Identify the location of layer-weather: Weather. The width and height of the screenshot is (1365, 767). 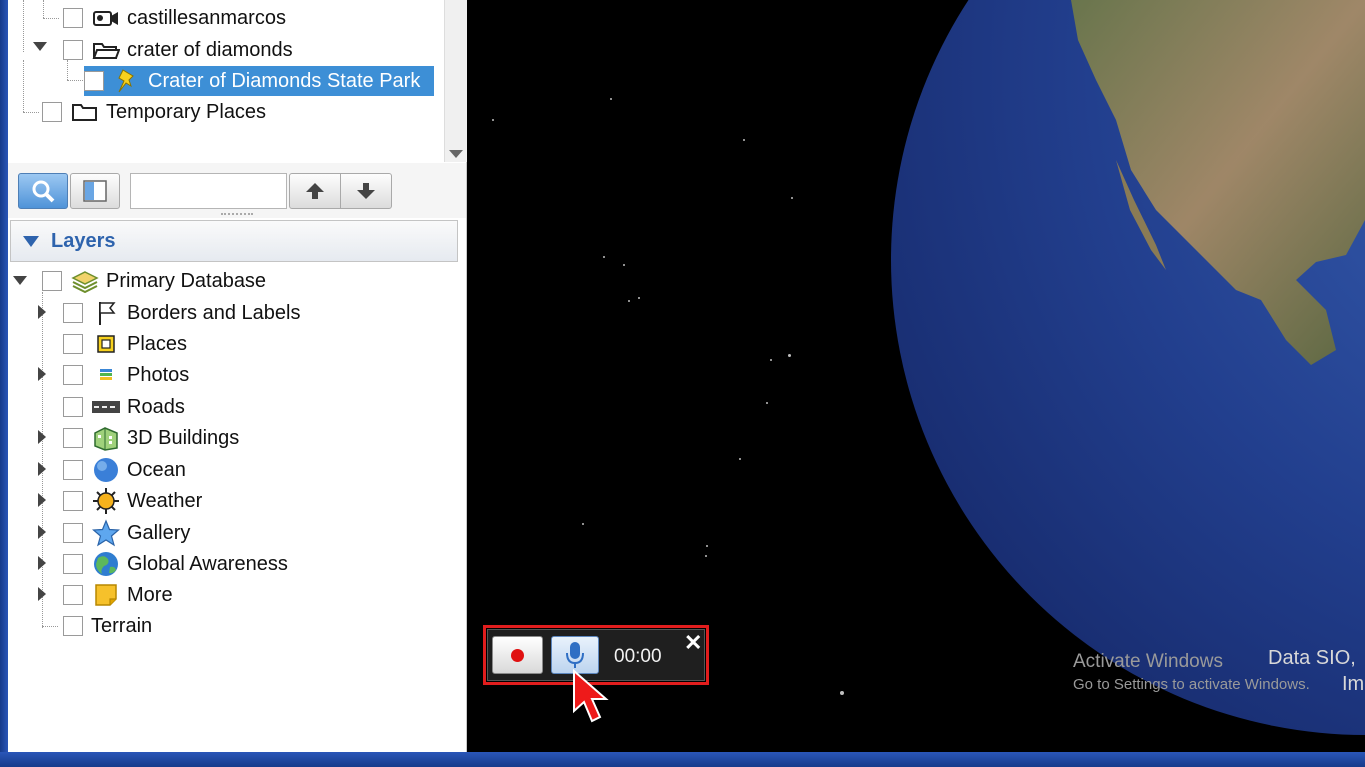
(132, 501).